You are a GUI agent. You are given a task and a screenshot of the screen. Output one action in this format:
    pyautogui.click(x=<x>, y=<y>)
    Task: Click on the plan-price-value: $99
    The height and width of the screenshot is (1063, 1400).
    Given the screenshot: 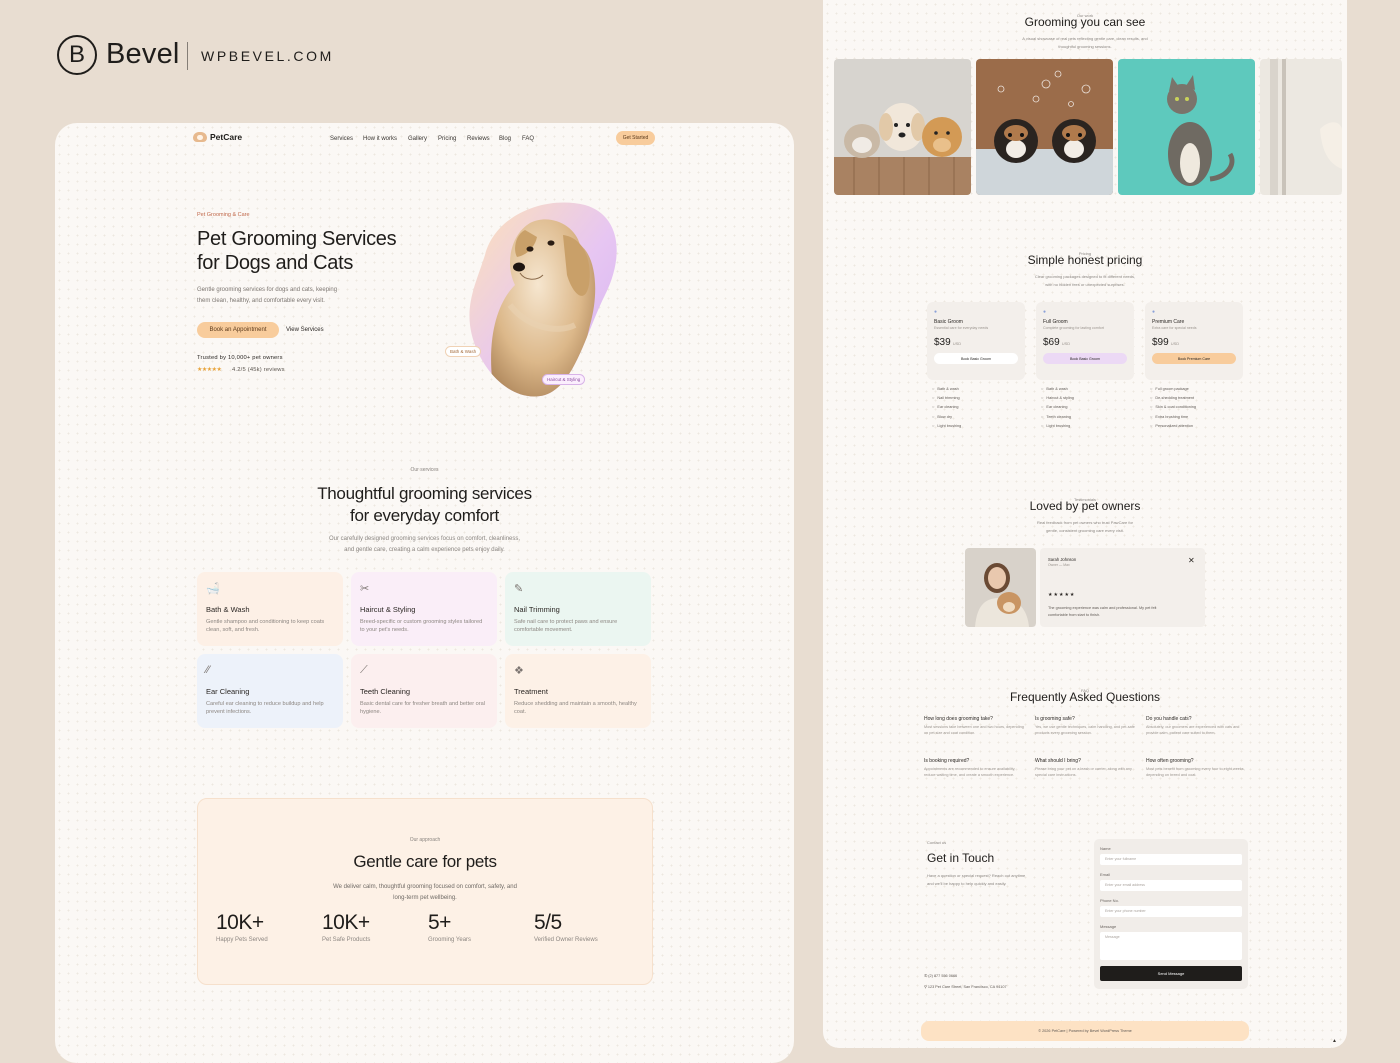 What is the action you would take?
    pyautogui.click(x=1160, y=342)
    